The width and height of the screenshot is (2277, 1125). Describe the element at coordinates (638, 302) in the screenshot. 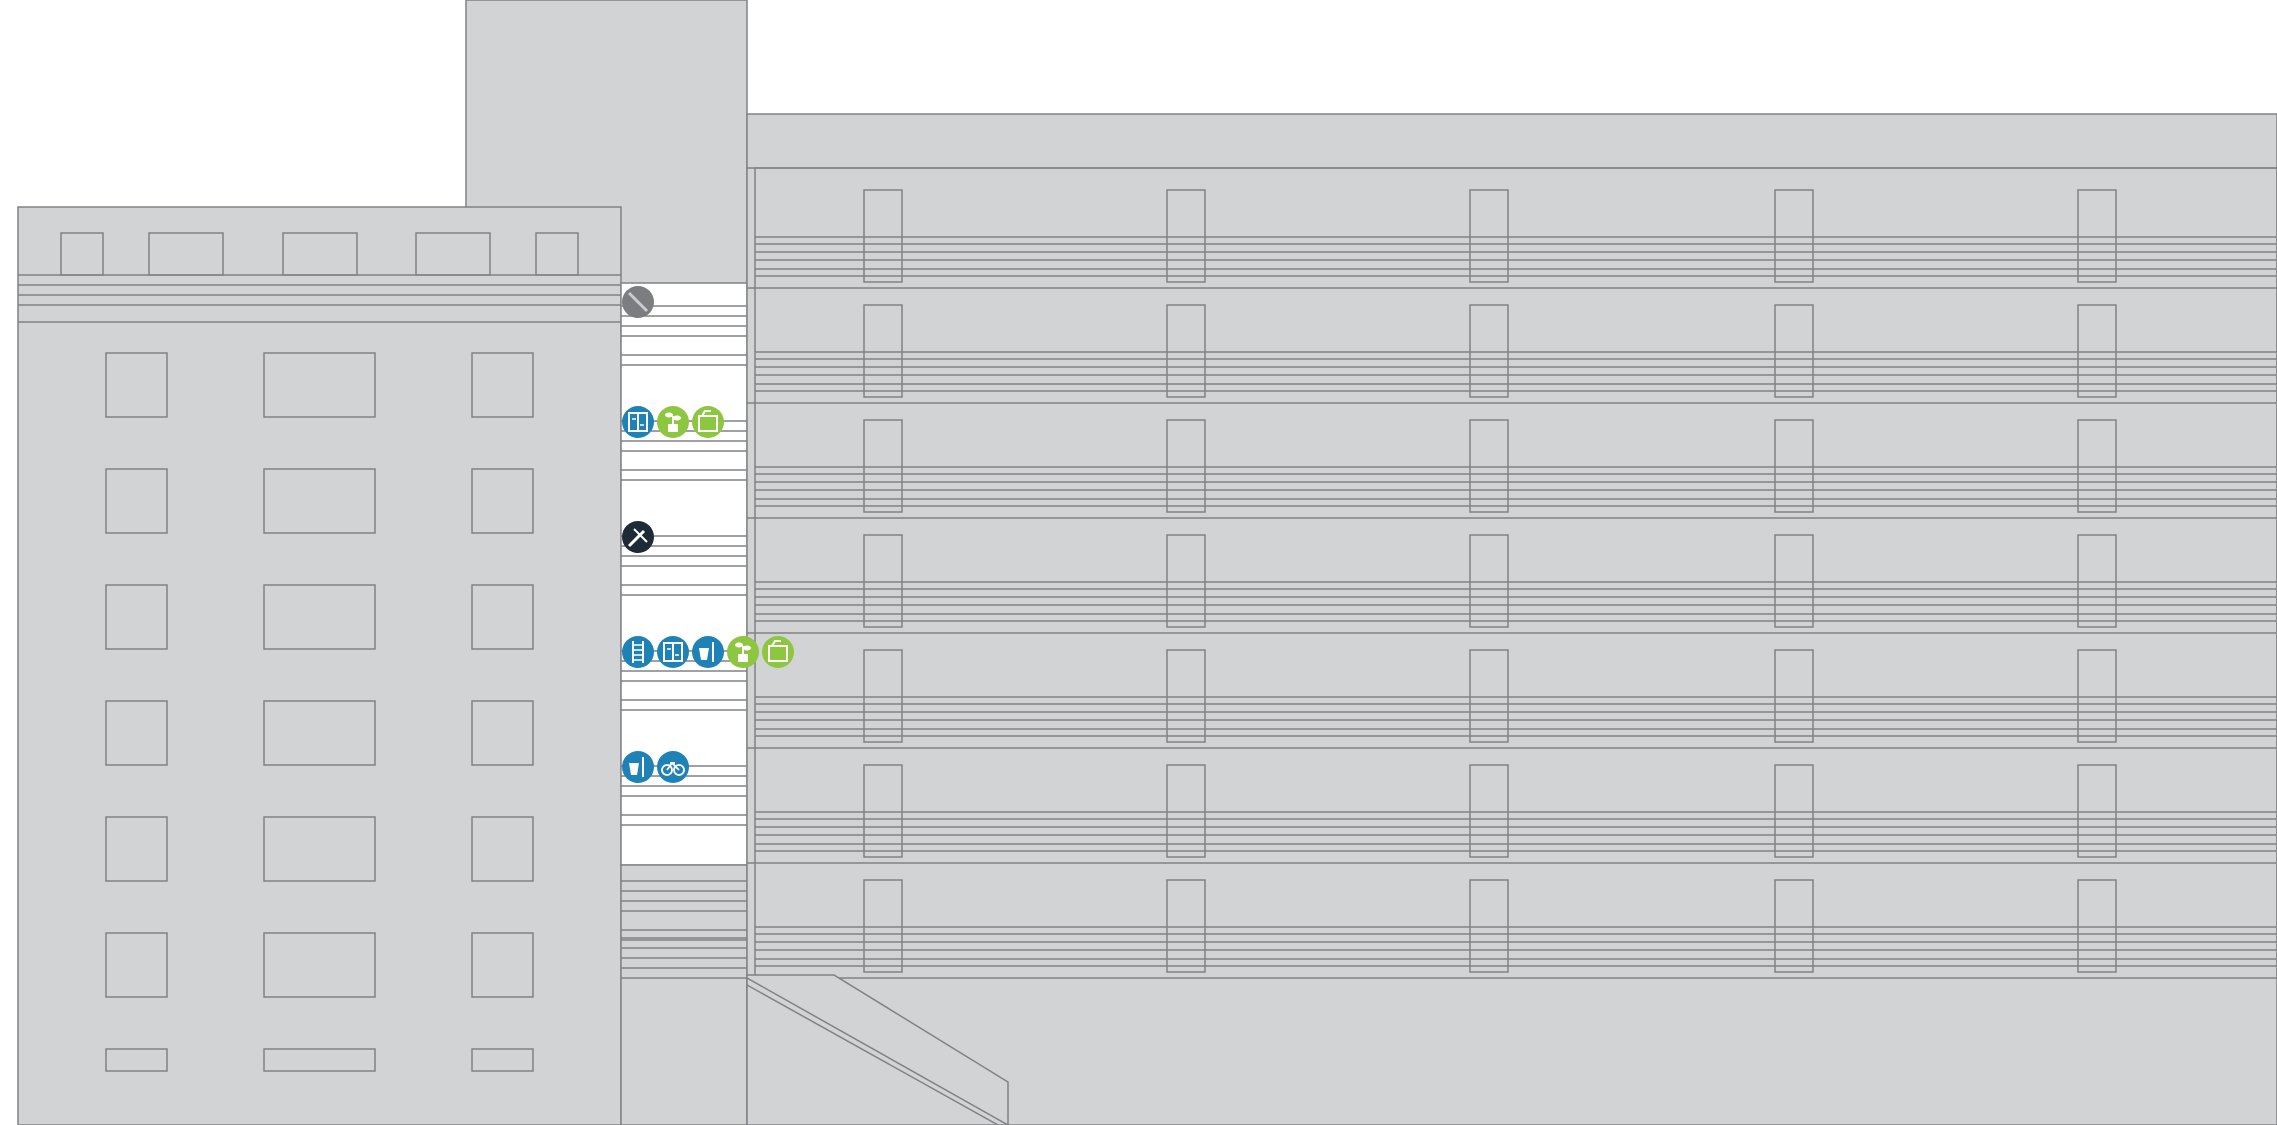

I see `no-entry-icon` at that location.